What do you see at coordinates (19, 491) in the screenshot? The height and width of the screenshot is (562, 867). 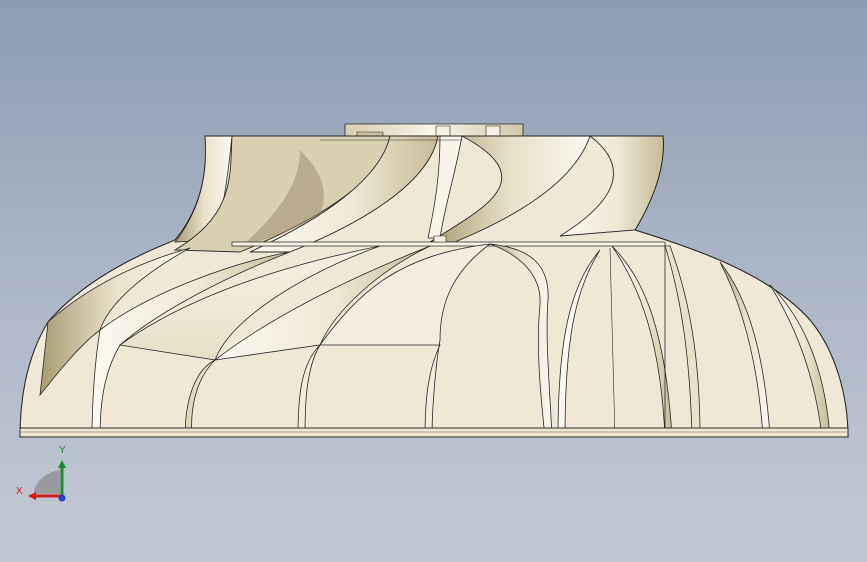 I see `x-axis-label: X` at bounding box center [19, 491].